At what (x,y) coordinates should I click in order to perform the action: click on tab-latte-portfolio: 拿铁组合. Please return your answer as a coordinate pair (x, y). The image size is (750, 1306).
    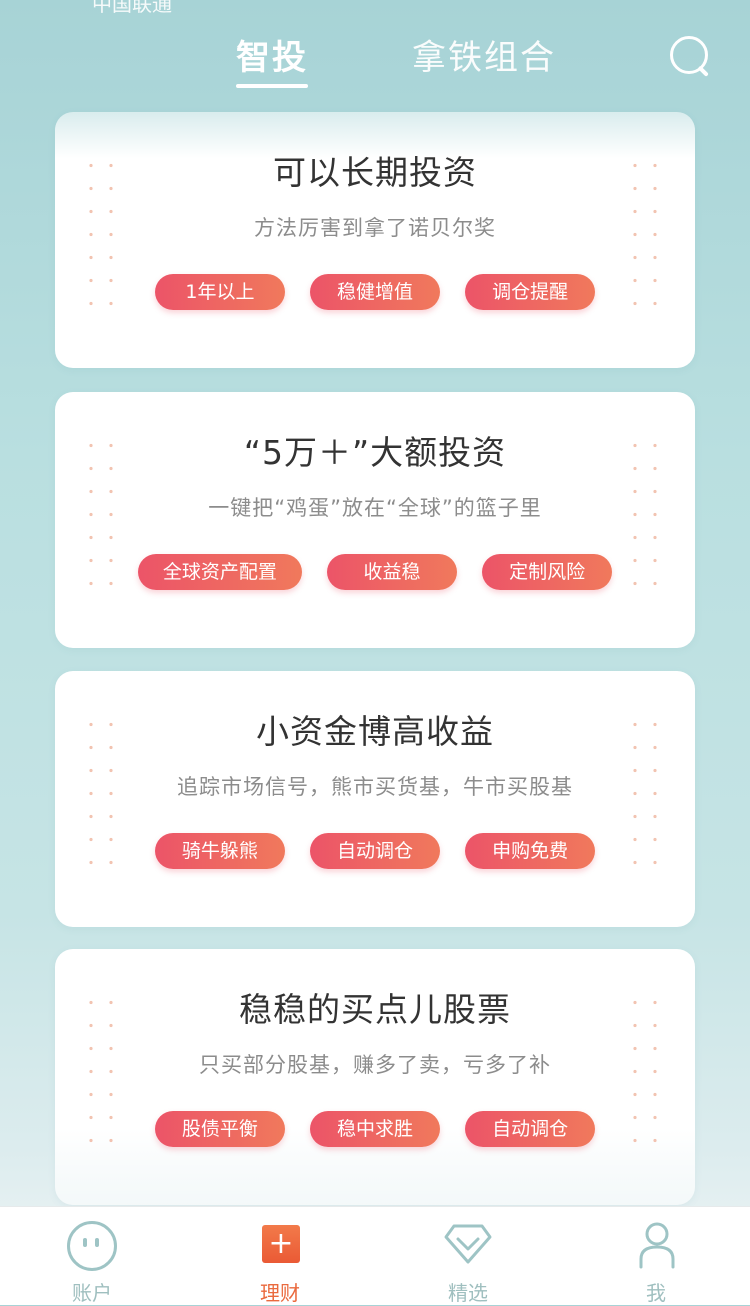
    Looking at the image, I should click on (484, 60).